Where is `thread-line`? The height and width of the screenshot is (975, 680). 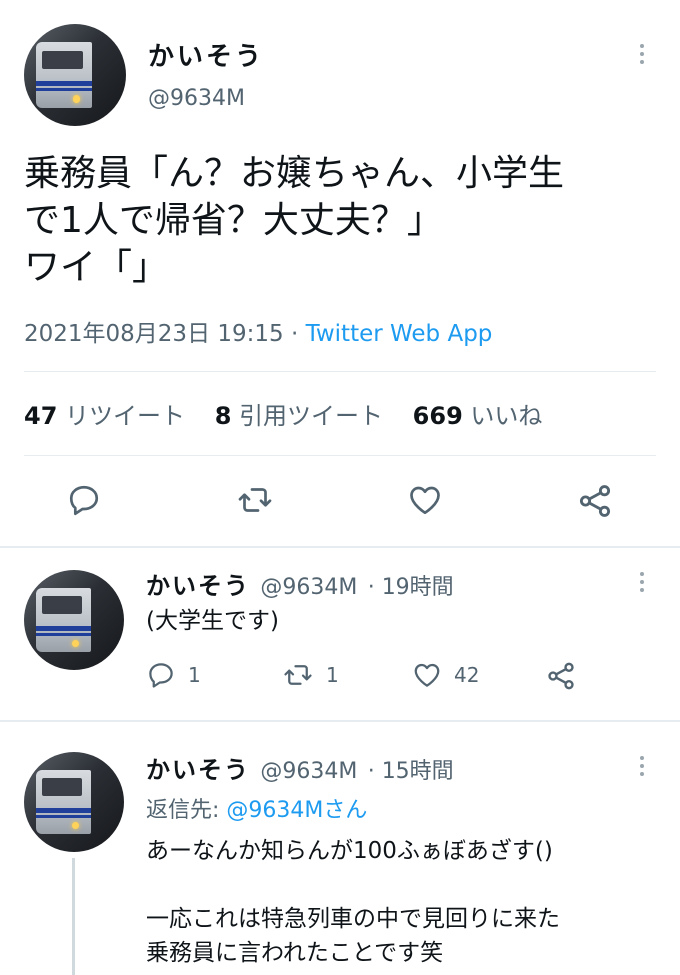
thread-line is located at coordinates (73, 916).